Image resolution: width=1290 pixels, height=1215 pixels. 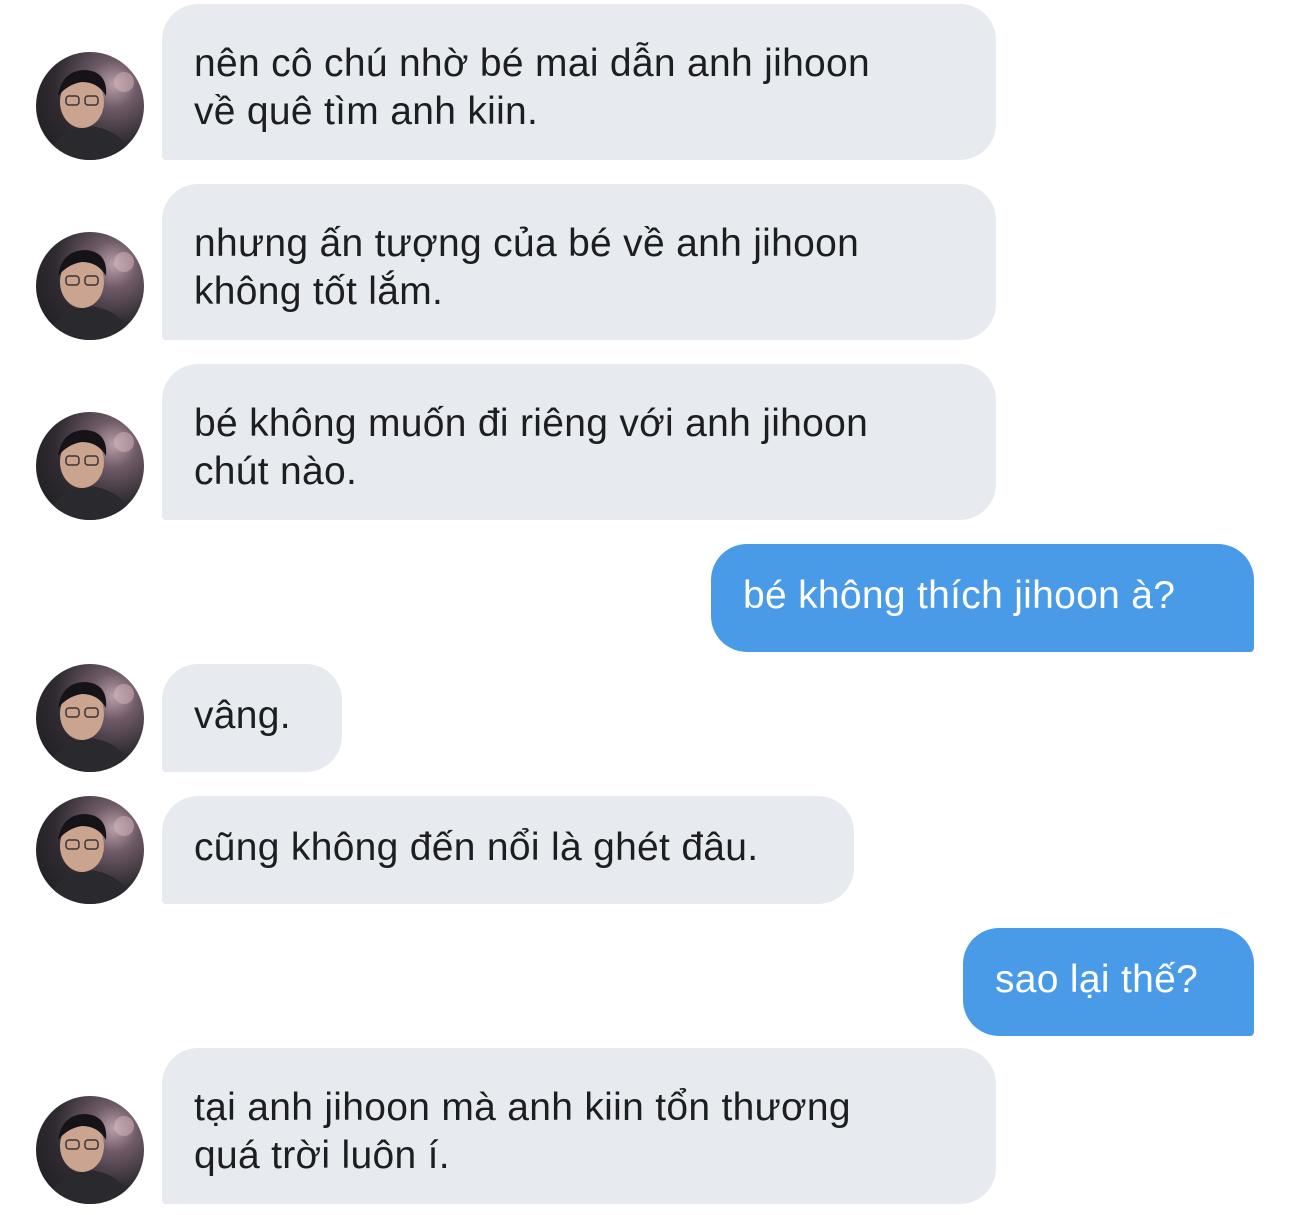 I want to click on message-bubble-outgoing: sao lại thế?, so click(x=1108, y=982).